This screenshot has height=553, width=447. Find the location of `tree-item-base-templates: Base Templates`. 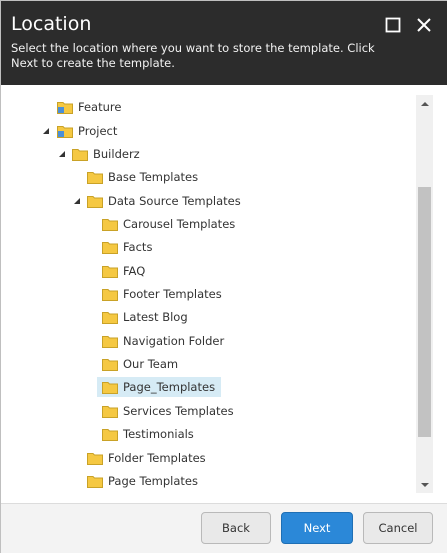

tree-item-base-templates: Base Templates is located at coordinates (145, 177).